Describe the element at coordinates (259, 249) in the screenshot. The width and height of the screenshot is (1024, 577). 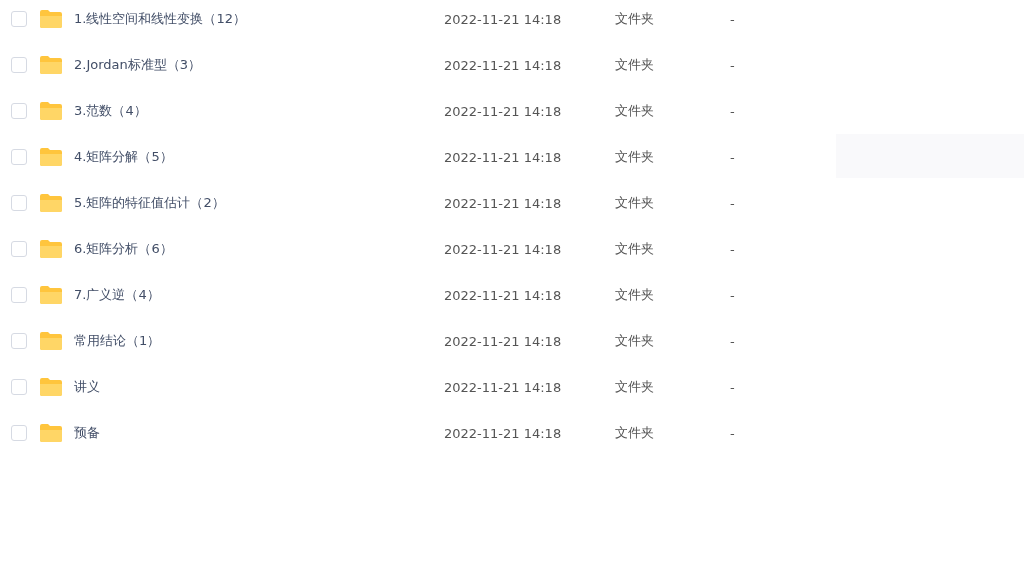
I see `folder-name: 6.矩阵分析（6）` at that location.